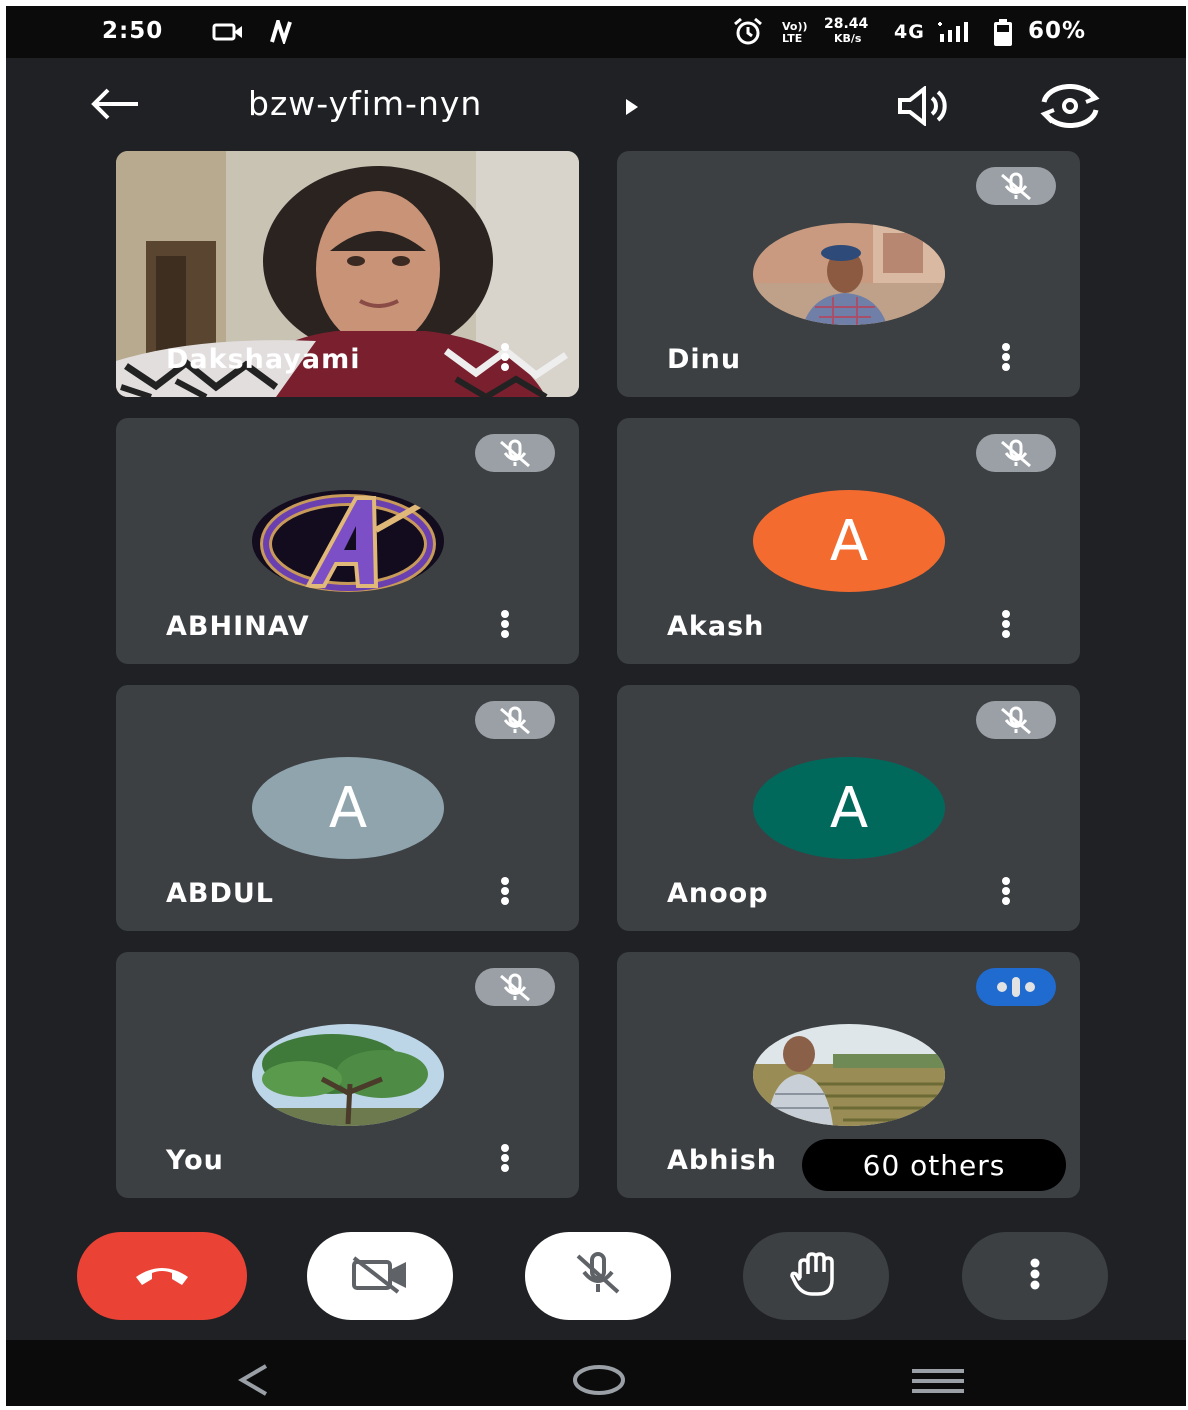  What do you see at coordinates (846, 24) in the screenshot?
I see `speed-value: 28.44` at bounding box center [846, 24].